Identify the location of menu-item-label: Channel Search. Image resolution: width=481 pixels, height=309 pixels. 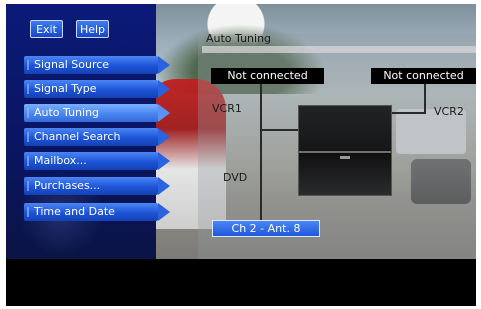
(77, 136).